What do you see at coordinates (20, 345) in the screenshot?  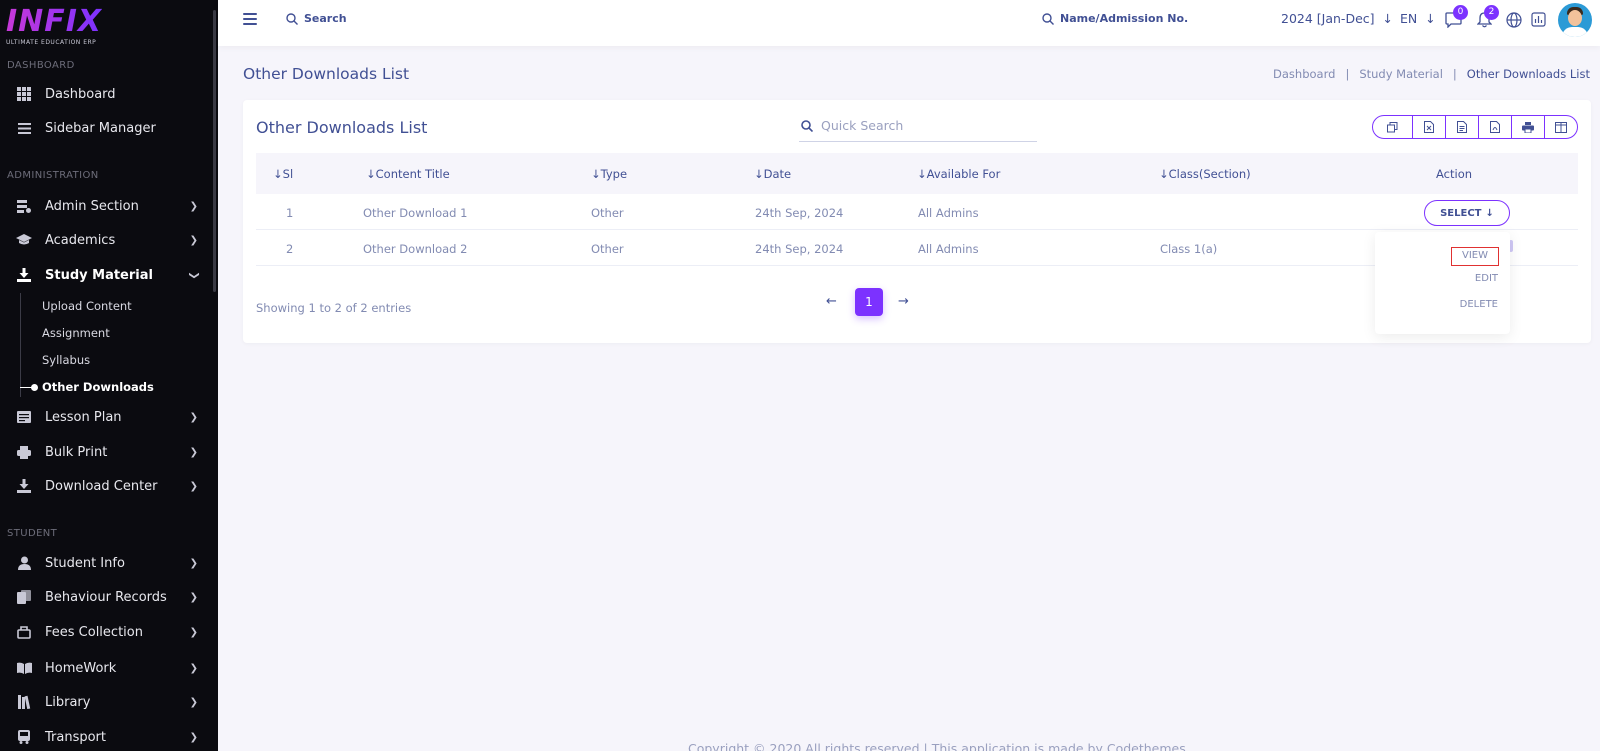 I see `submenu-line` at bounding box center [20, 345].